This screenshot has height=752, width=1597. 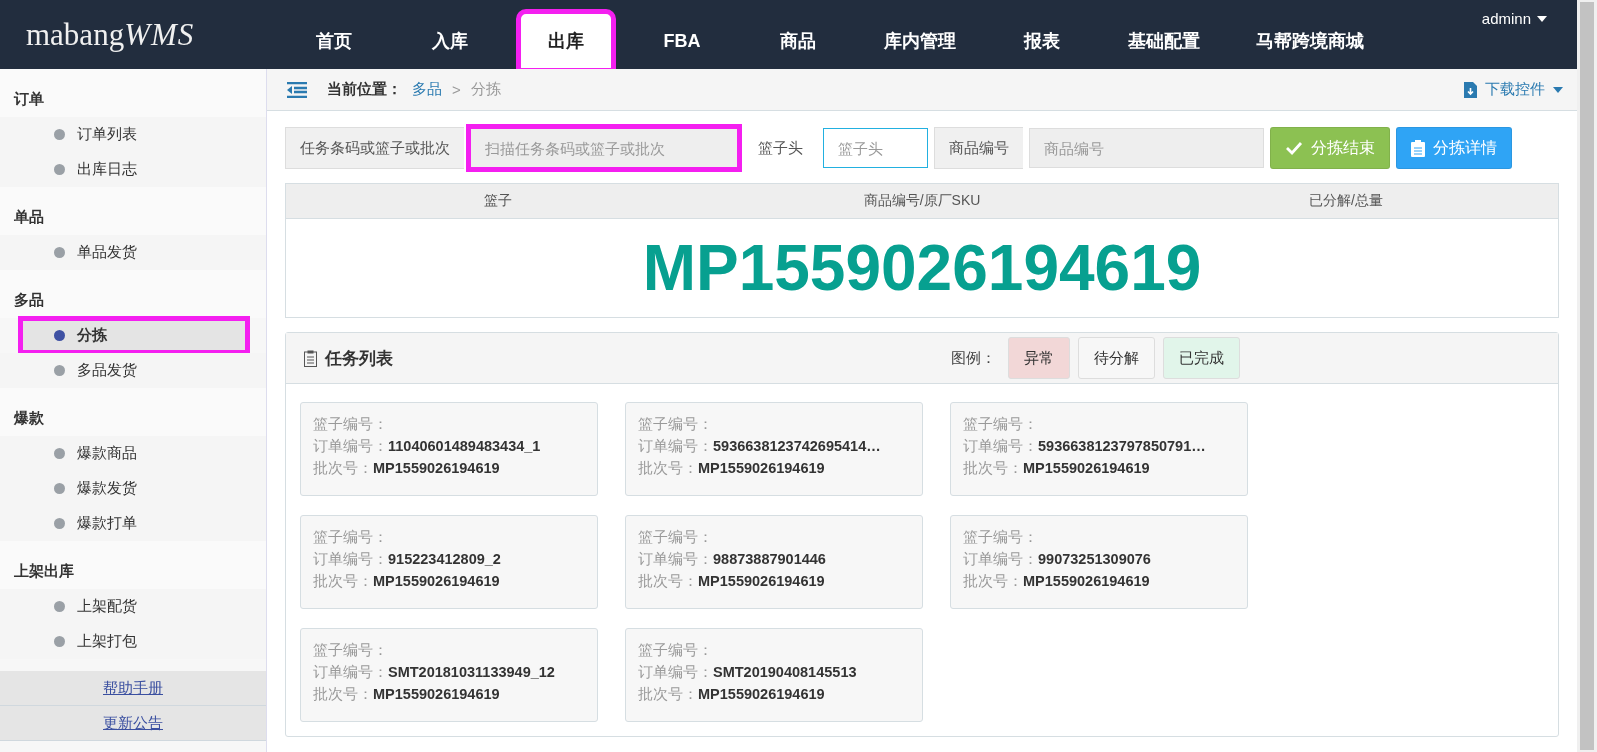 What do you see at coordinates (374, 148) in the screenshot?
I see `field-label: 任务条码或篮子或批次` at bounding box center [374, 148].